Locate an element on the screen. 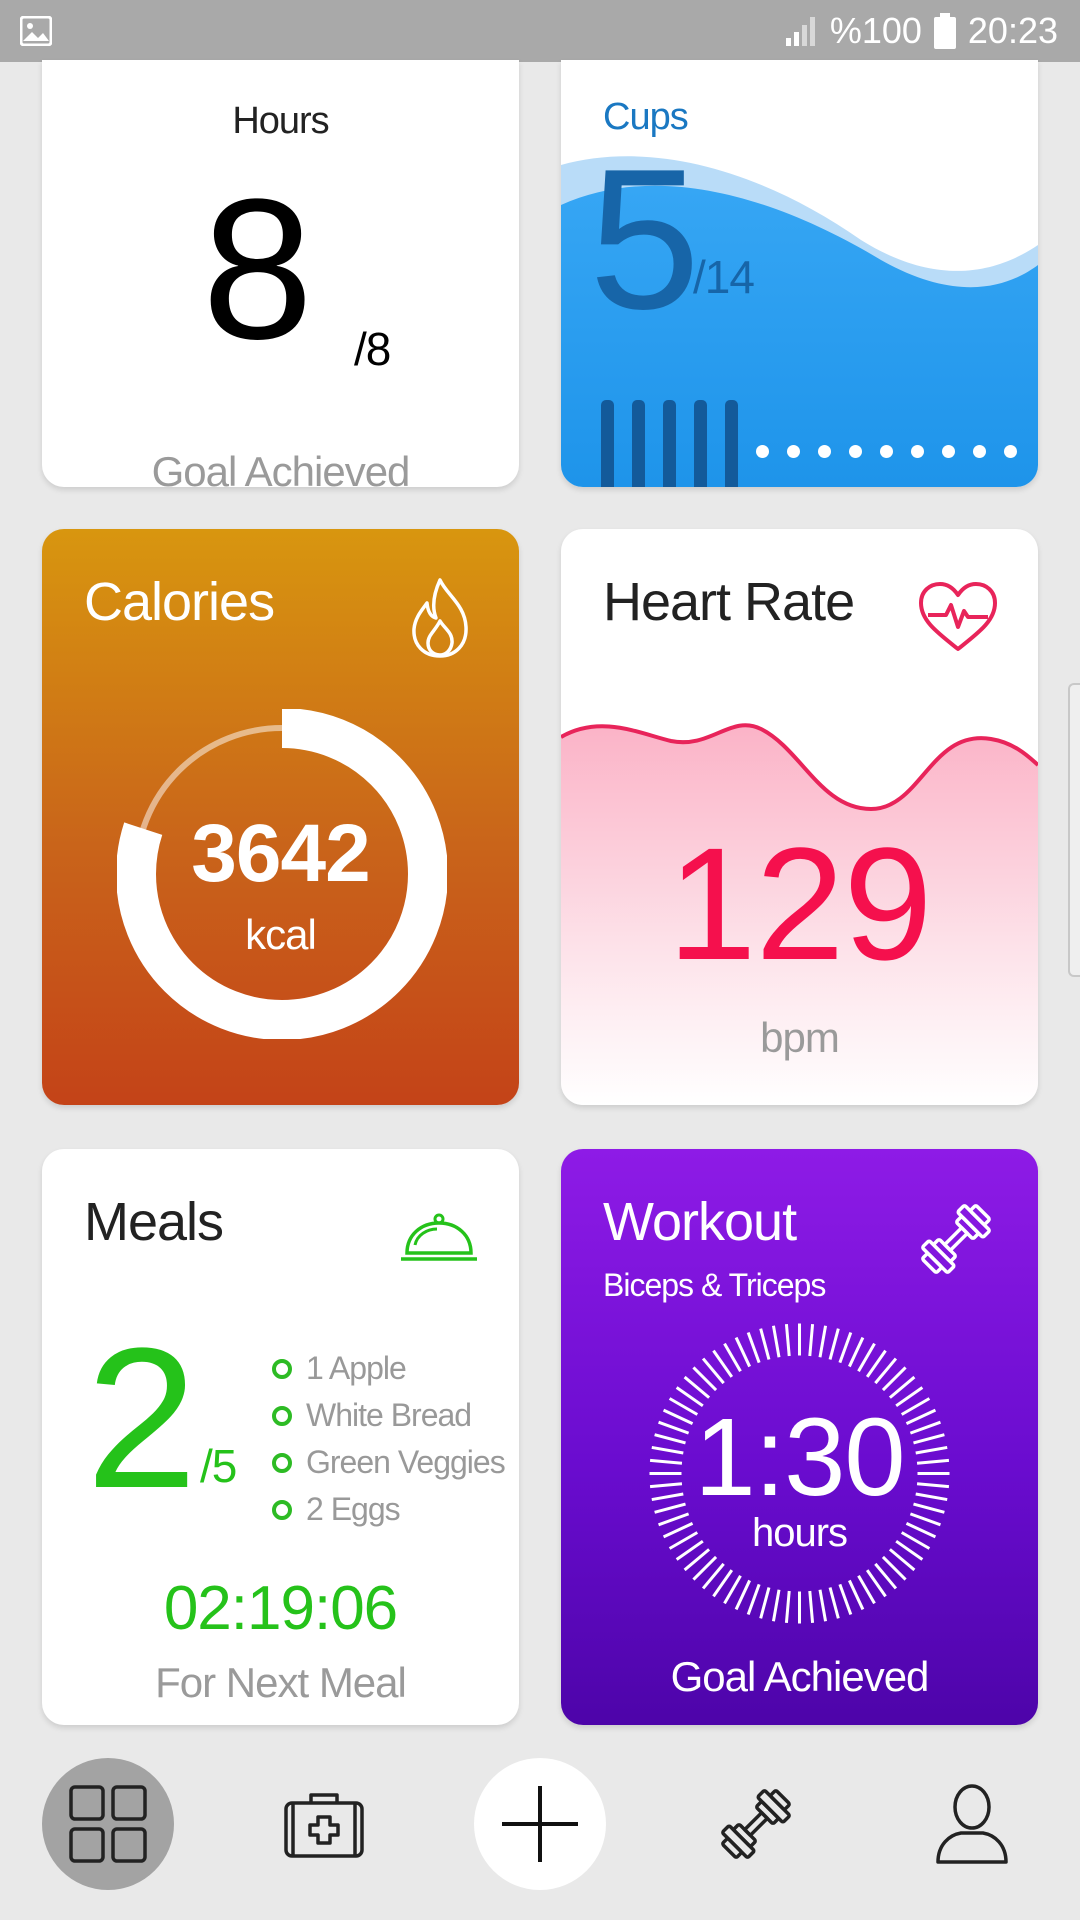 The image size is (1080, 1920). signal-icon is located at coordinates (800, 31).